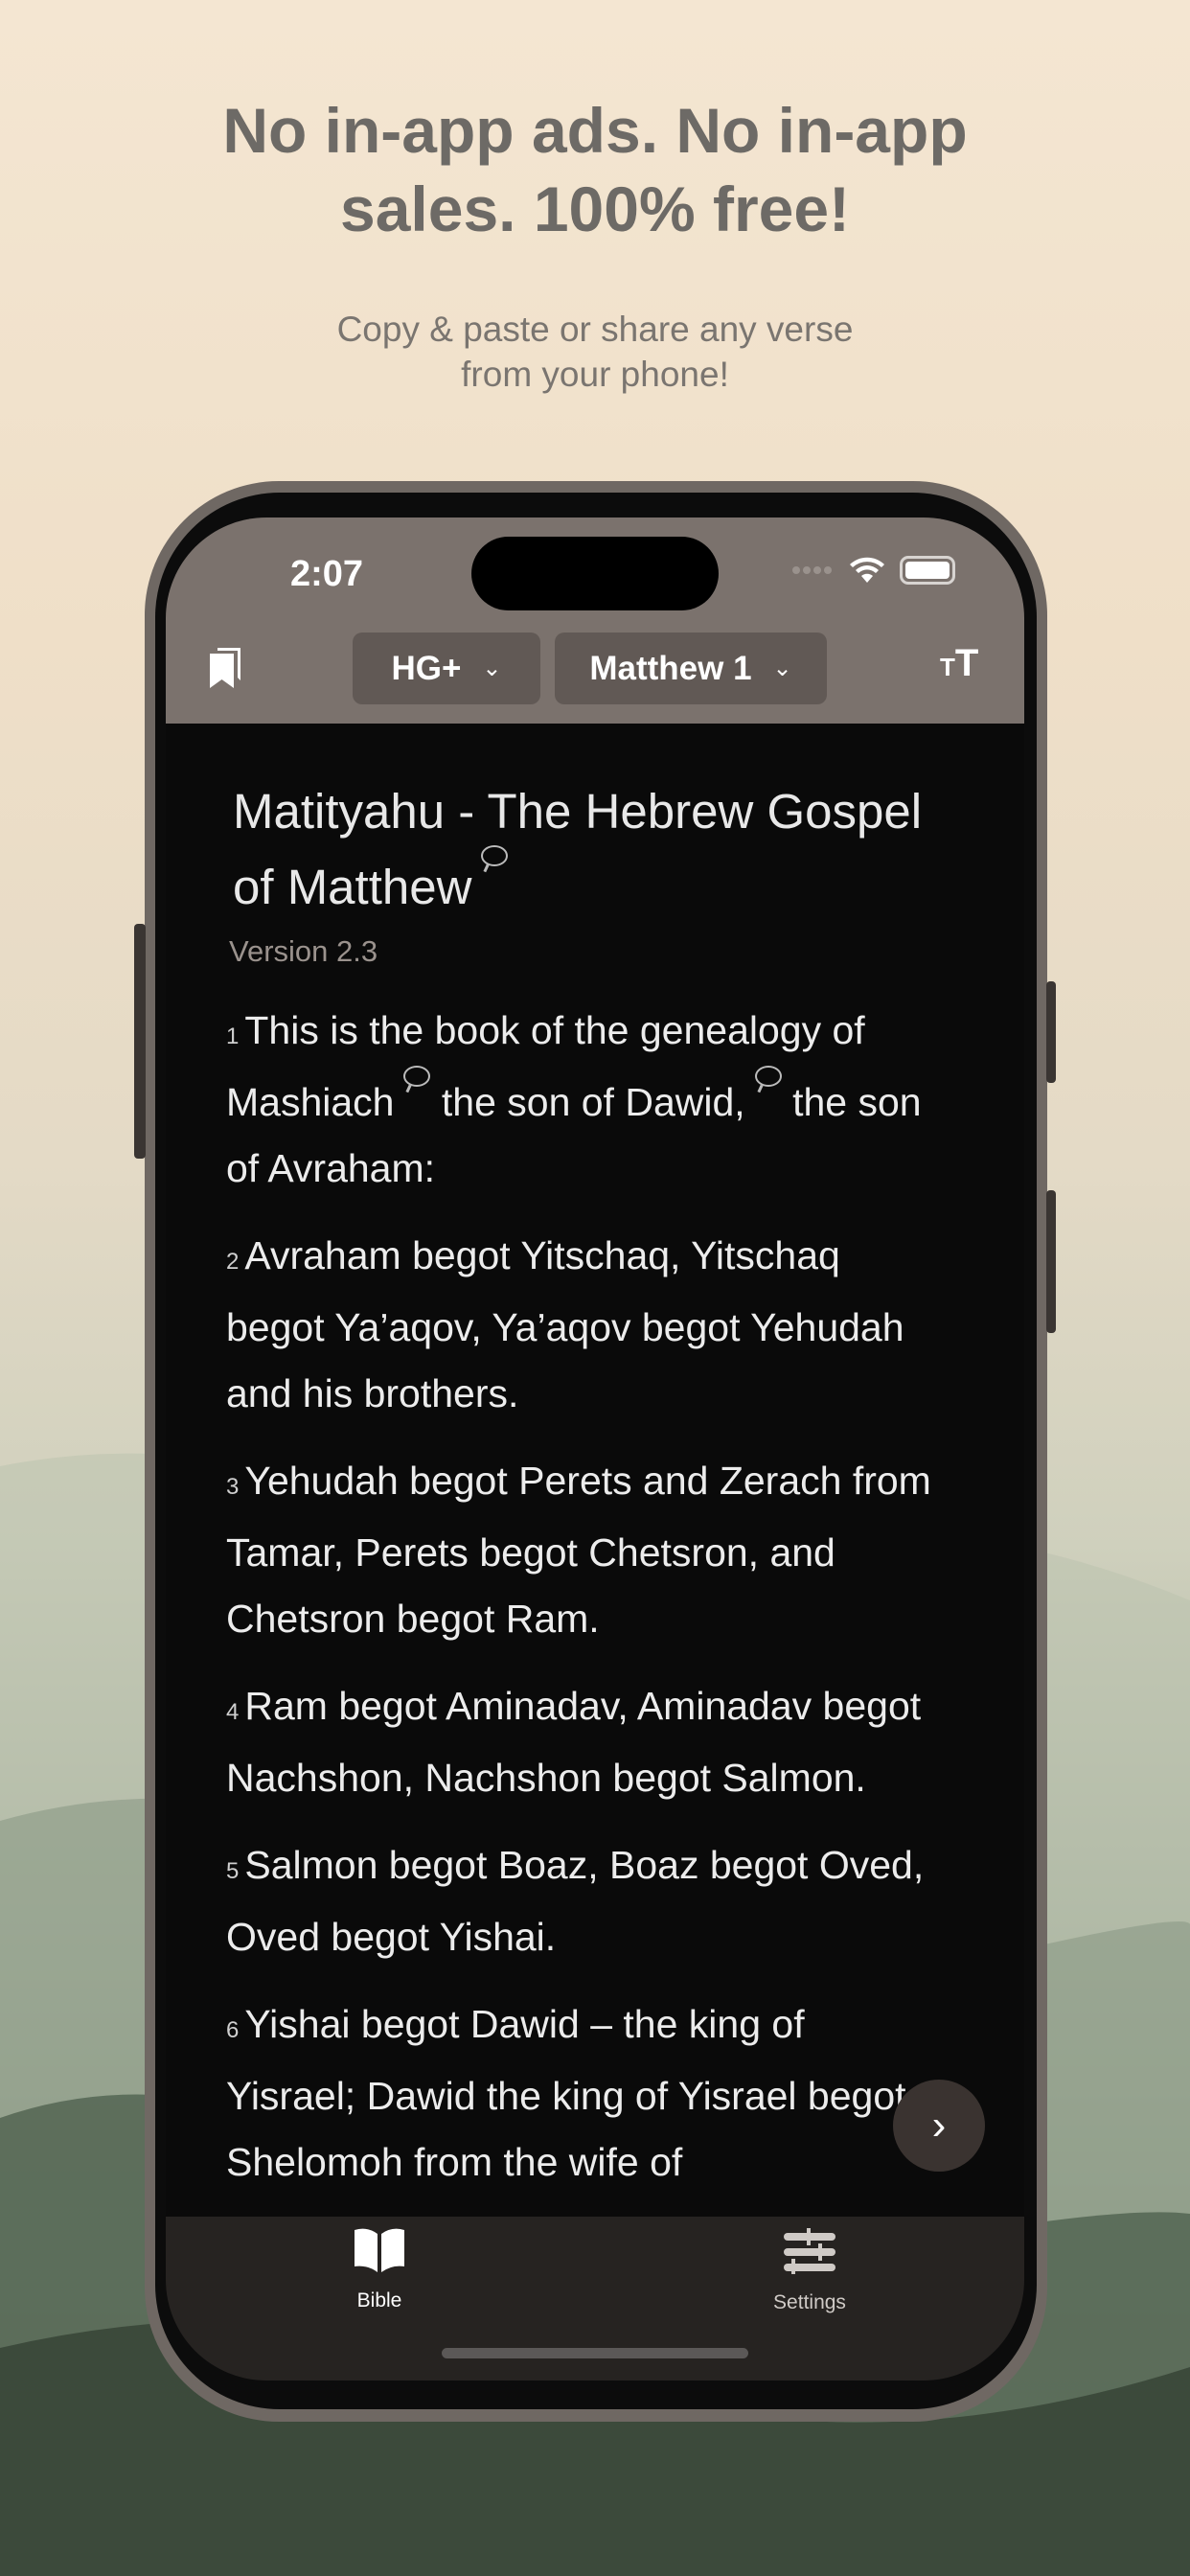 Image resolution: width=1190 pixels, height=2576 pixels. Describe the element at coordinates (578, 849) in the screenshot. I see `book-title-text: Matityahu - The Hebrew Gospel of Matthew` at that location.